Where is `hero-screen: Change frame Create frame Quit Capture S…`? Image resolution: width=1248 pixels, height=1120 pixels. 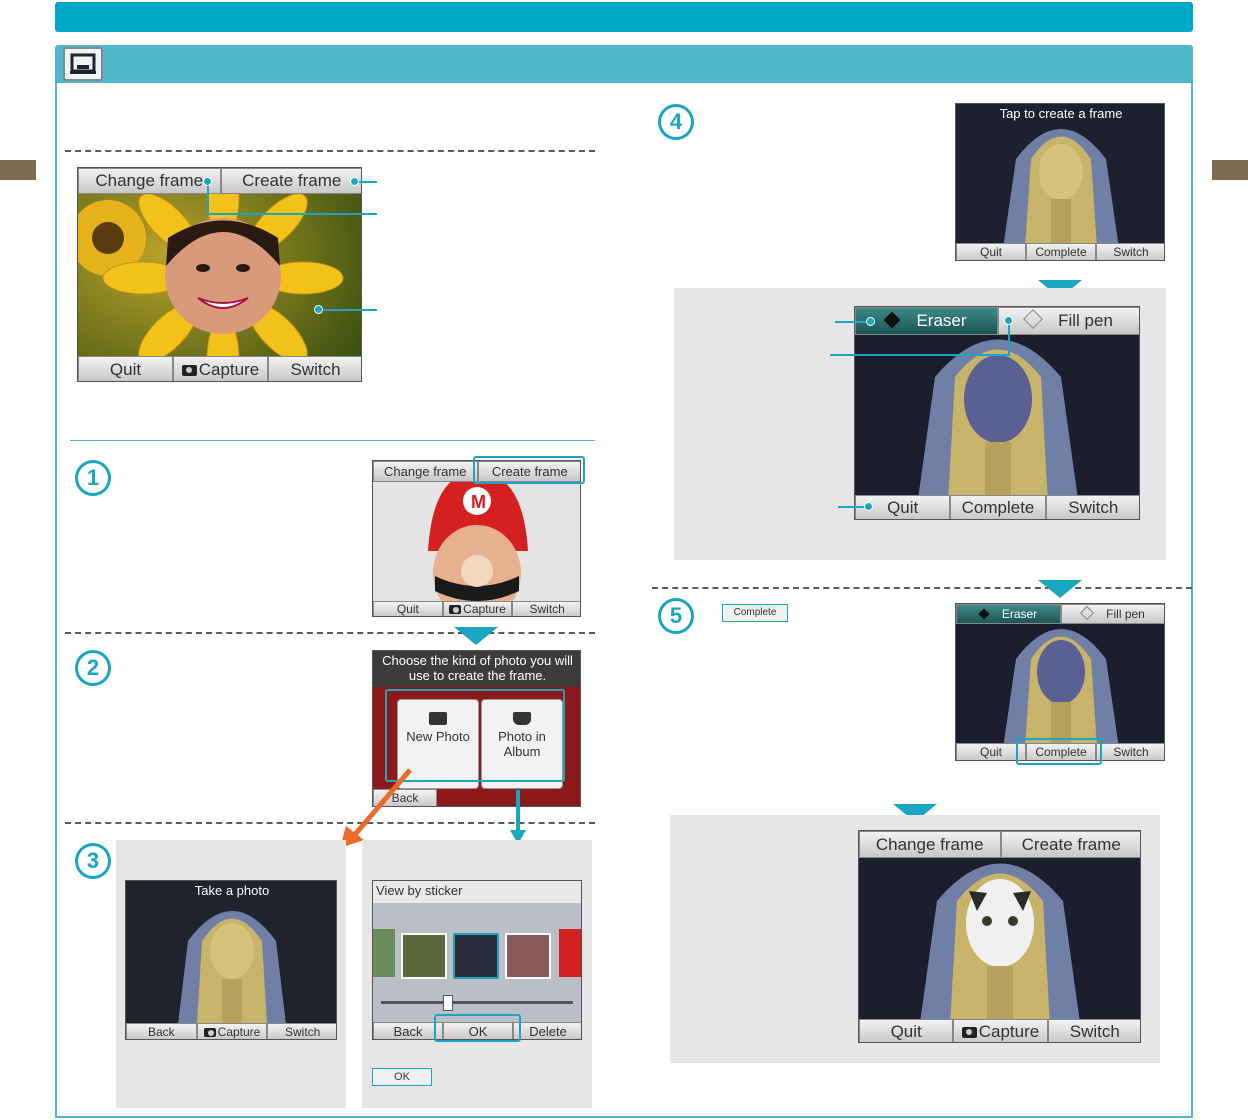
hero-screen: Change frame Create frame Quit Capture S… is located at coordinates (219, 274).